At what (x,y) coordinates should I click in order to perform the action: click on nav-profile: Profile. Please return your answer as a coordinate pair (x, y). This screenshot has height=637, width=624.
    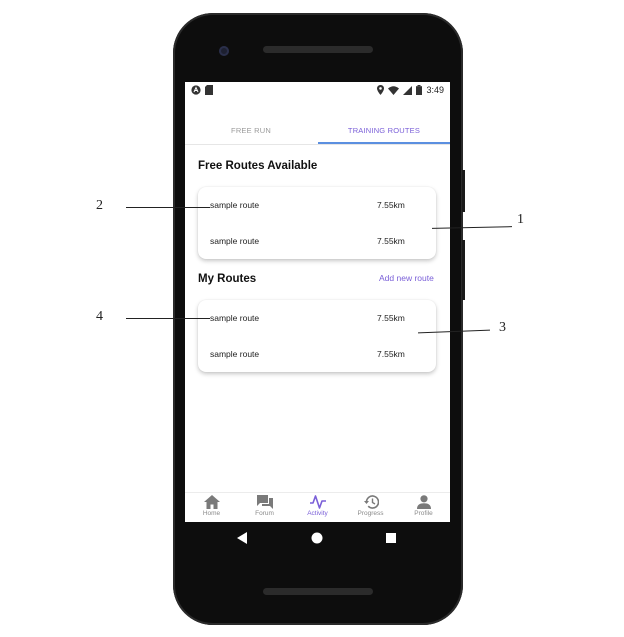
    Looking at the image, I should click on (423, 506).